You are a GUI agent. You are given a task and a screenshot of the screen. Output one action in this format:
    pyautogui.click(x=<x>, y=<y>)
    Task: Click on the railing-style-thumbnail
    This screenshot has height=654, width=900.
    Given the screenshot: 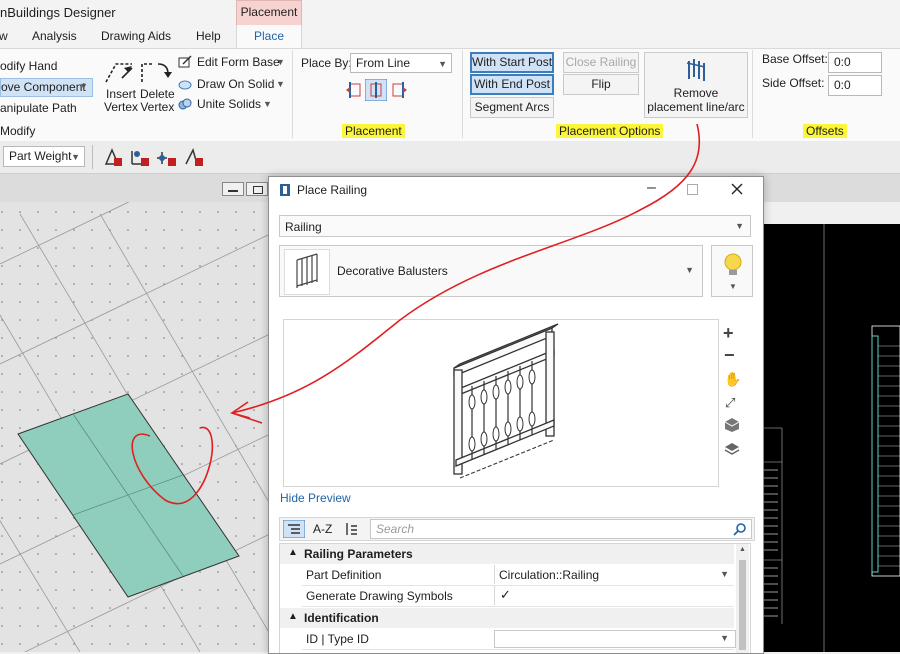 What is the action you would take?
    pyautogui.click(x=307, y=272)
    